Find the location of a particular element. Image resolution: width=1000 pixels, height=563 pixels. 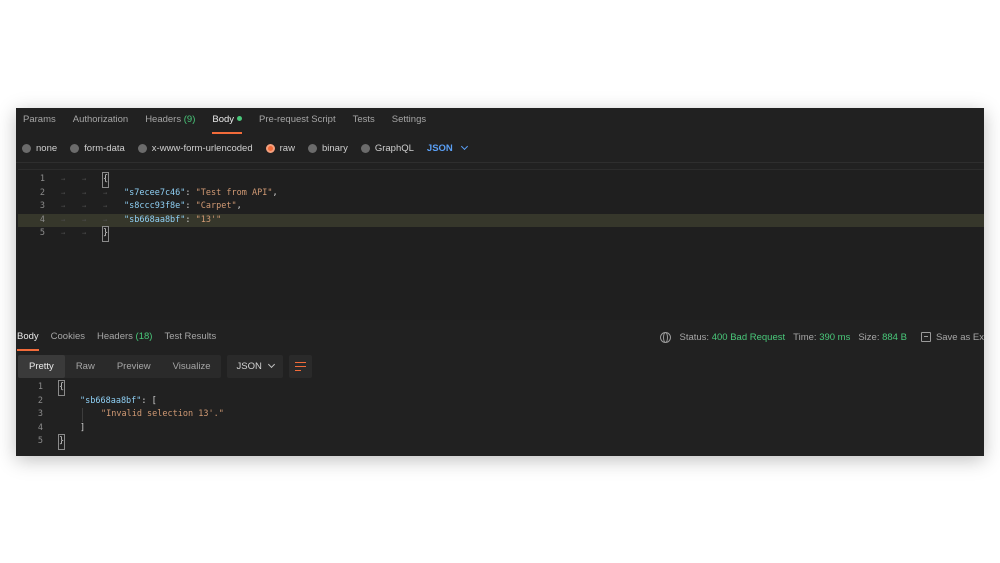

view-preview-button: Preview is located at coordinates (134, 366).